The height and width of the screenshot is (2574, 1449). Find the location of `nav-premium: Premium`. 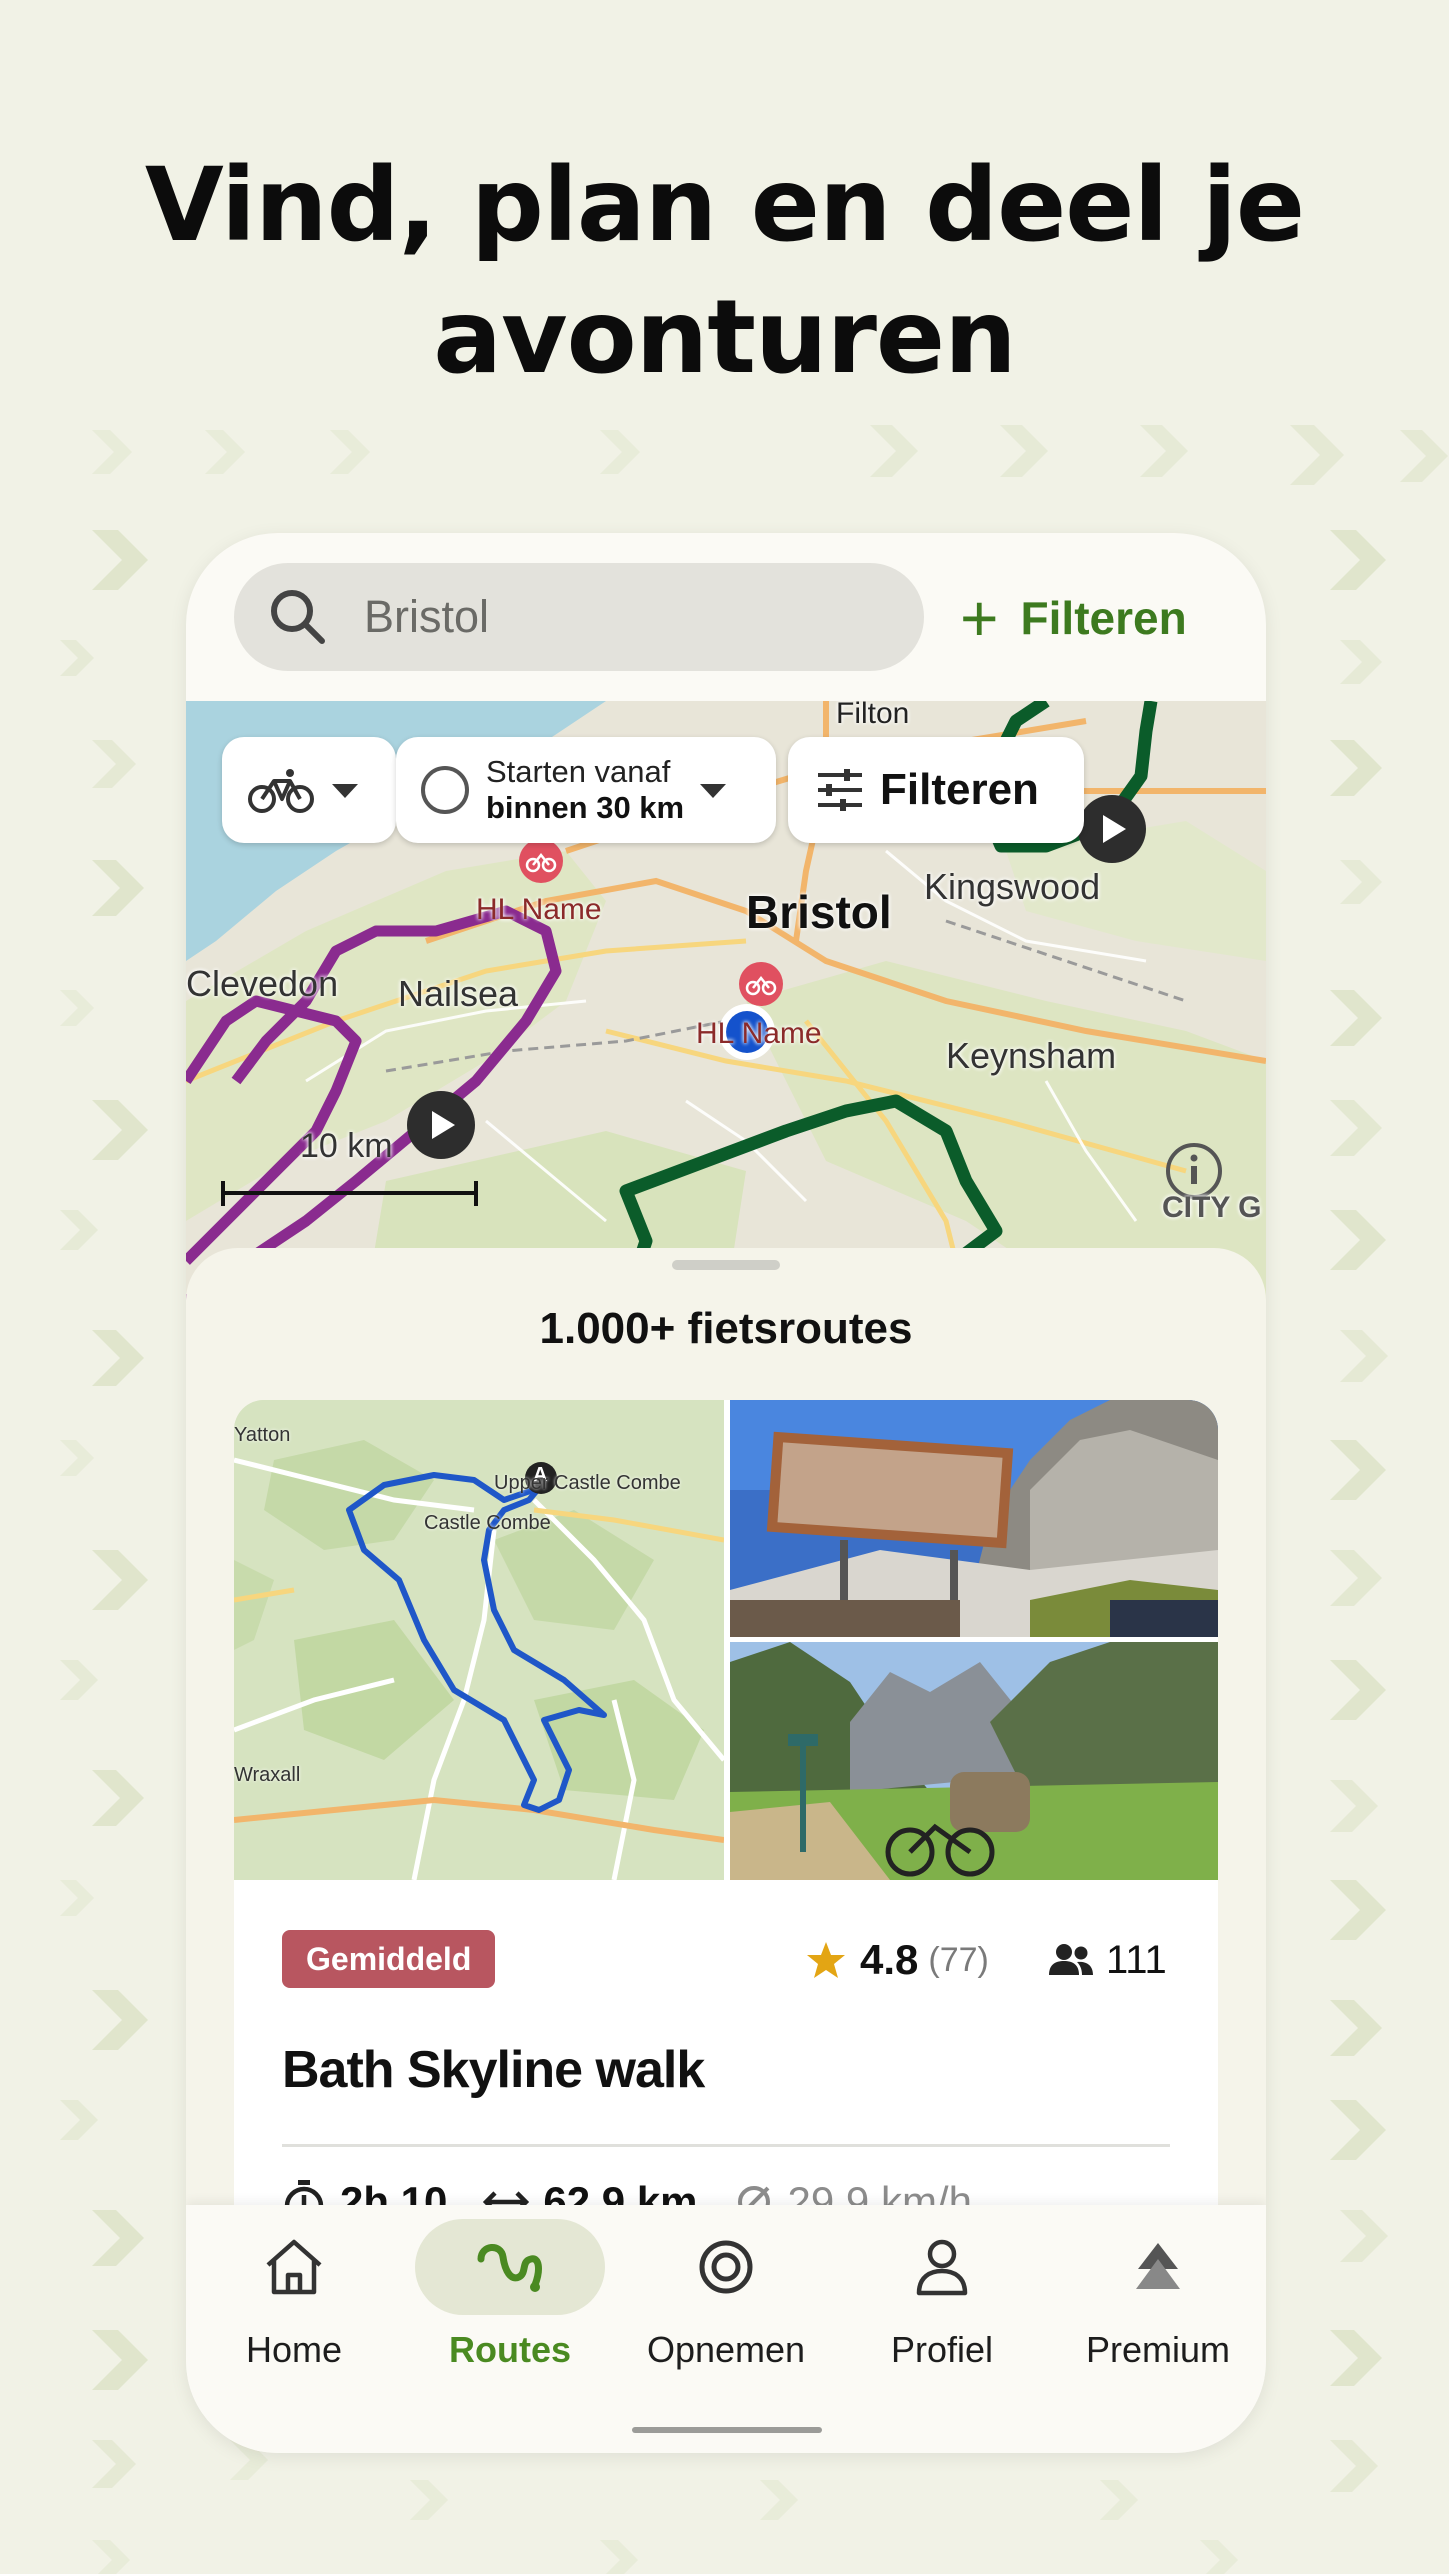

nav-premium: Premium is located at coordinates (1158, 2305).